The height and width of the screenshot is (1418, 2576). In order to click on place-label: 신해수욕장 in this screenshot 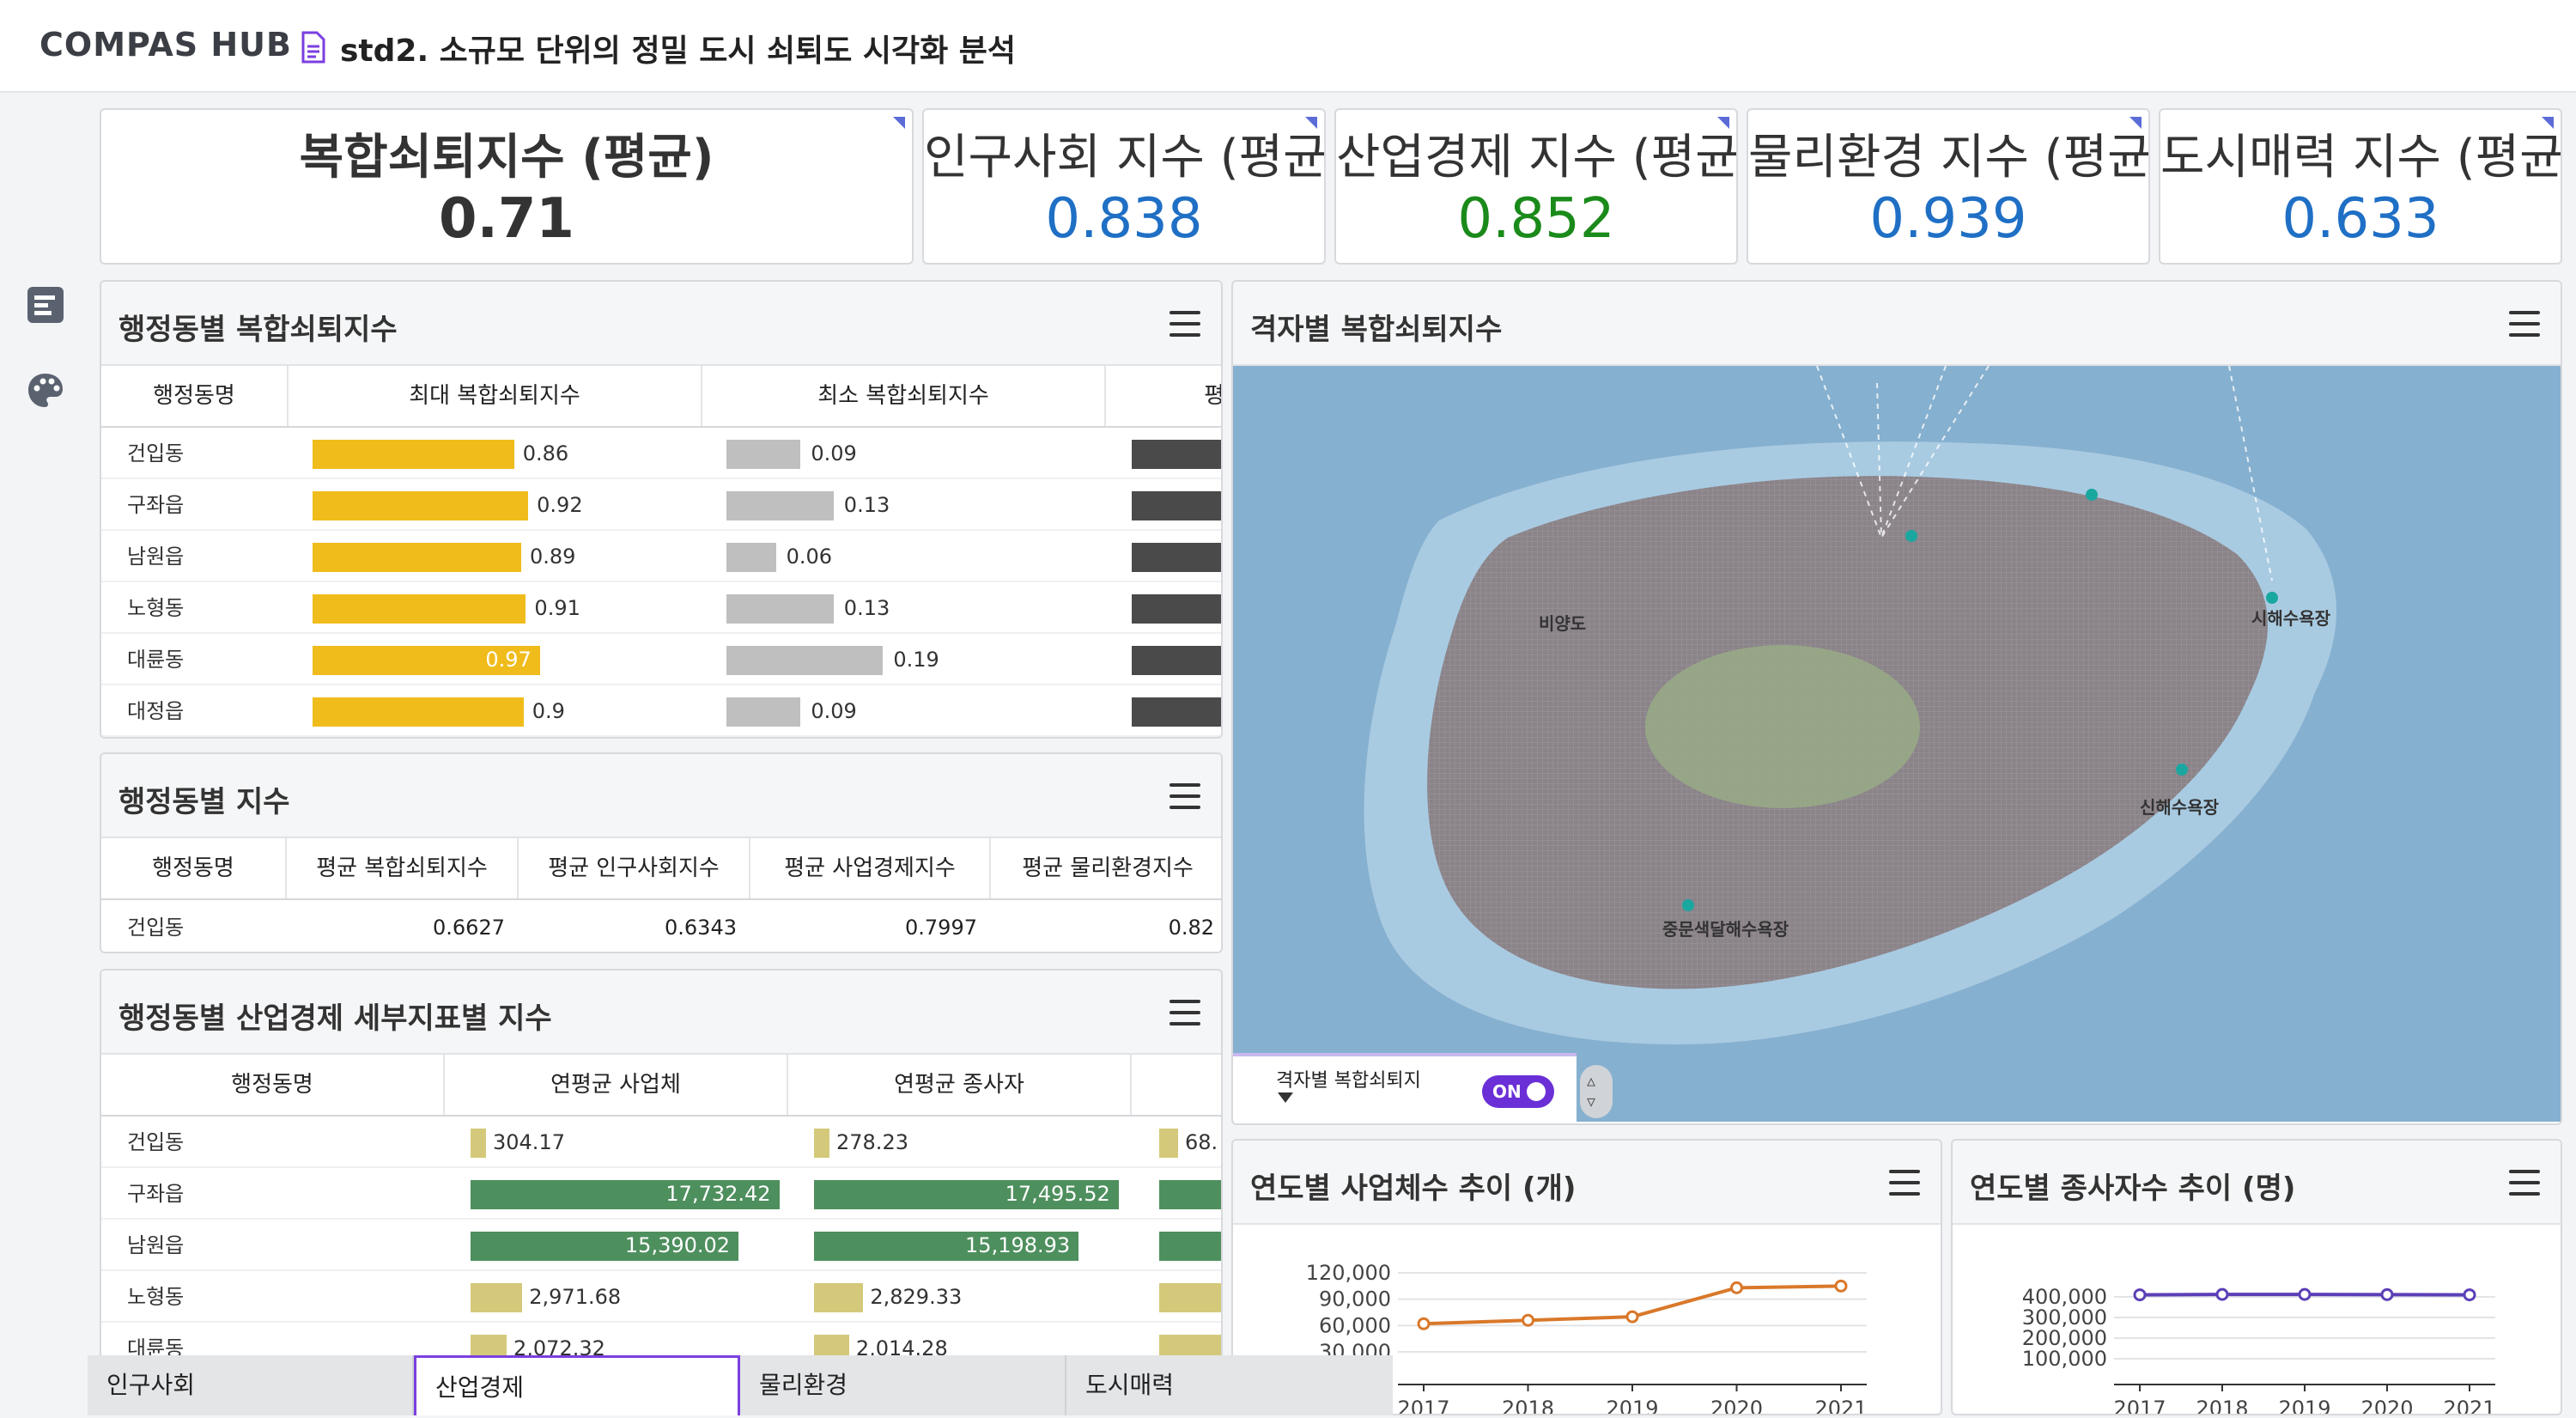, I will do `click(2179, 806)`.